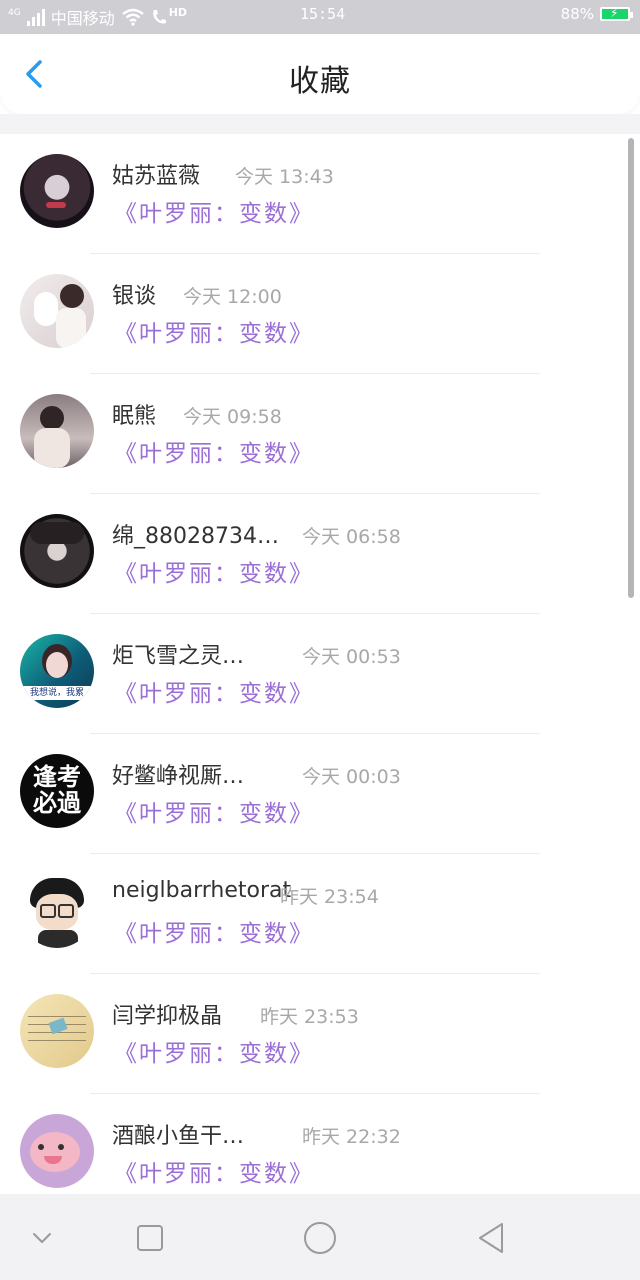 Image resolution: width=640 pixels, height=1280 pixels. What do you see at coordinates (320, 81) in the screenshot?
I see `page-title: 收藏` at bounding box center [320, 81].